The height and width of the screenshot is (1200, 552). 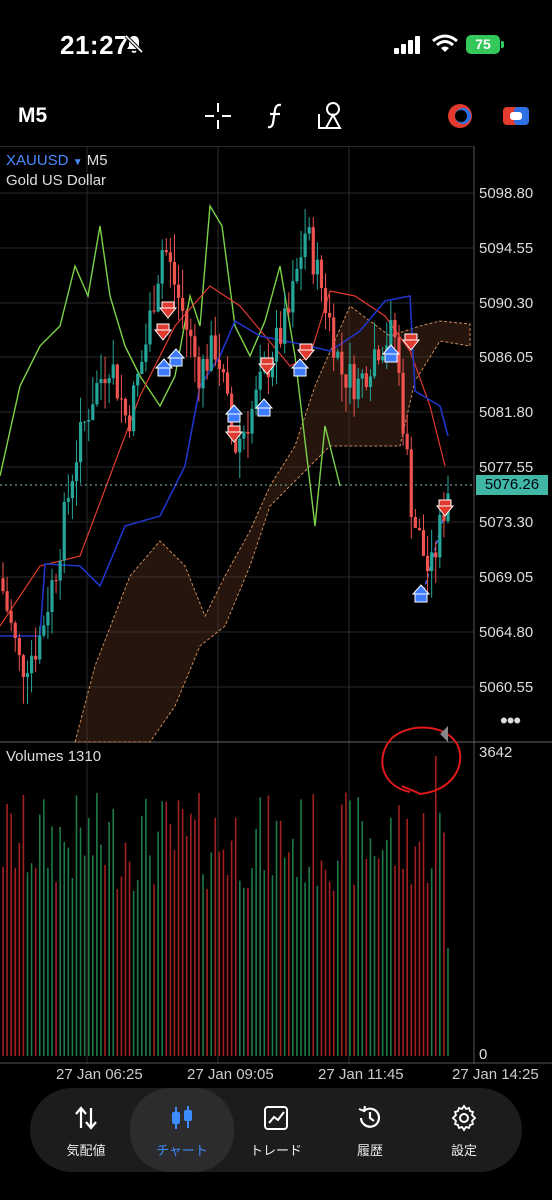 What do you see at coordinates (506, 632) in the screenshot?
I see `price-axis-label: 5064.80` at bounding box center [506, 632].